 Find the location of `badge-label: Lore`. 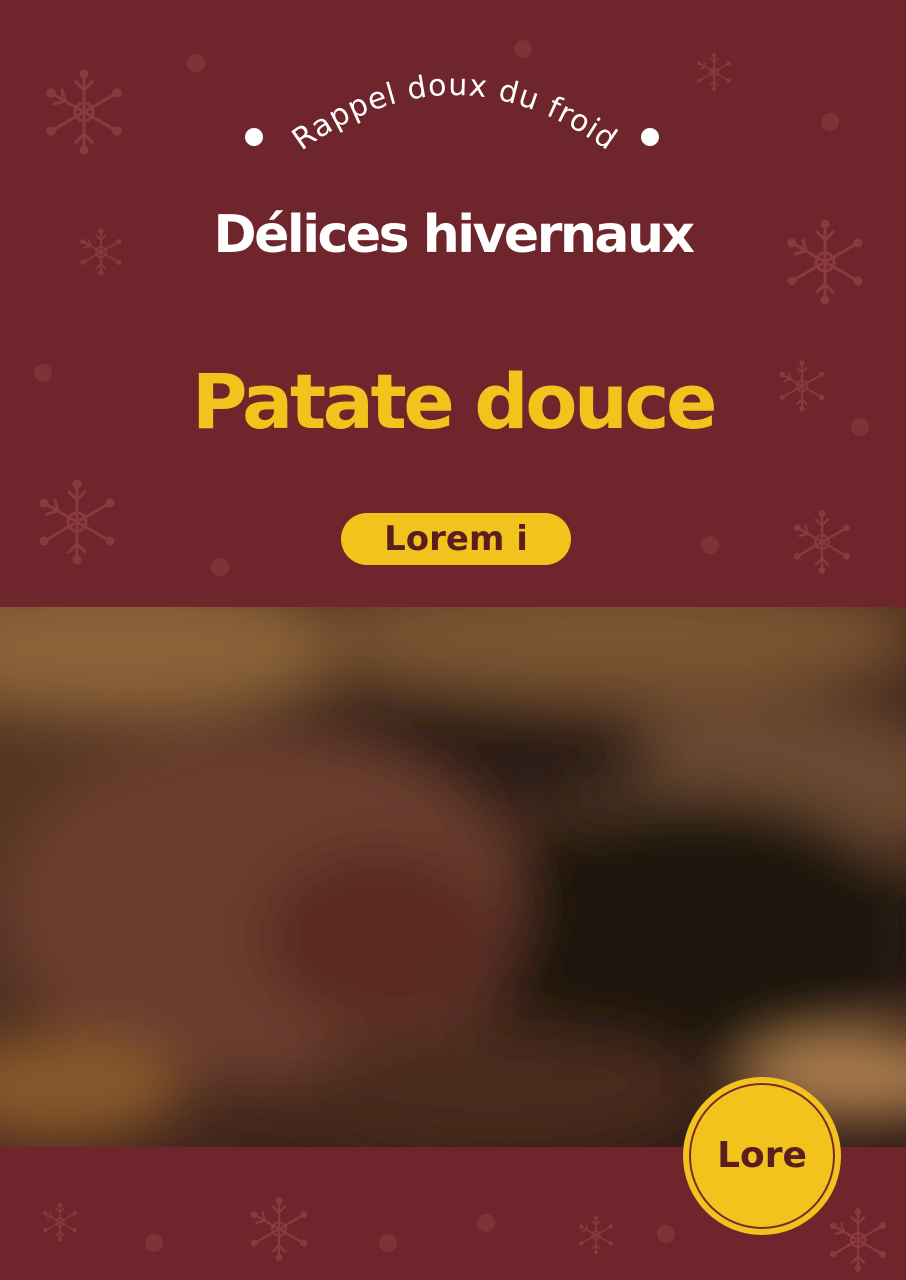

badge-label: Lore is located at coordinates (762, 1155).